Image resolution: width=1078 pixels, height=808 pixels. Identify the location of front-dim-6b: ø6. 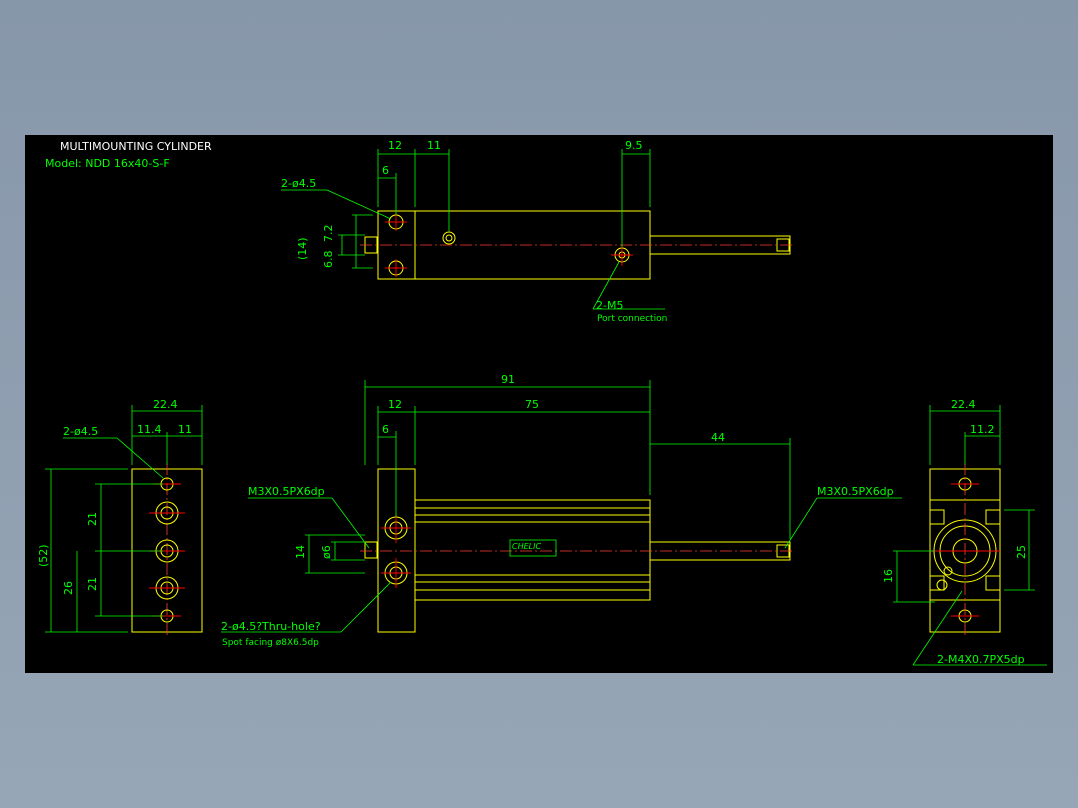
(326, 552).